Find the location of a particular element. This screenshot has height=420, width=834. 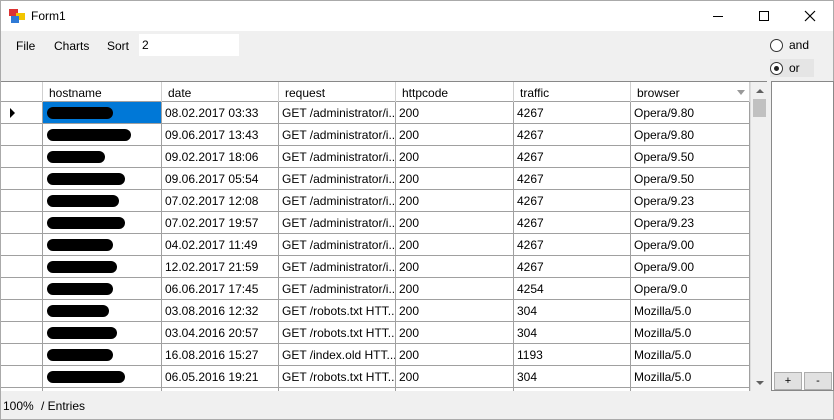

cell-browser: Opera/9.0 is located at coordinates (690, 289).